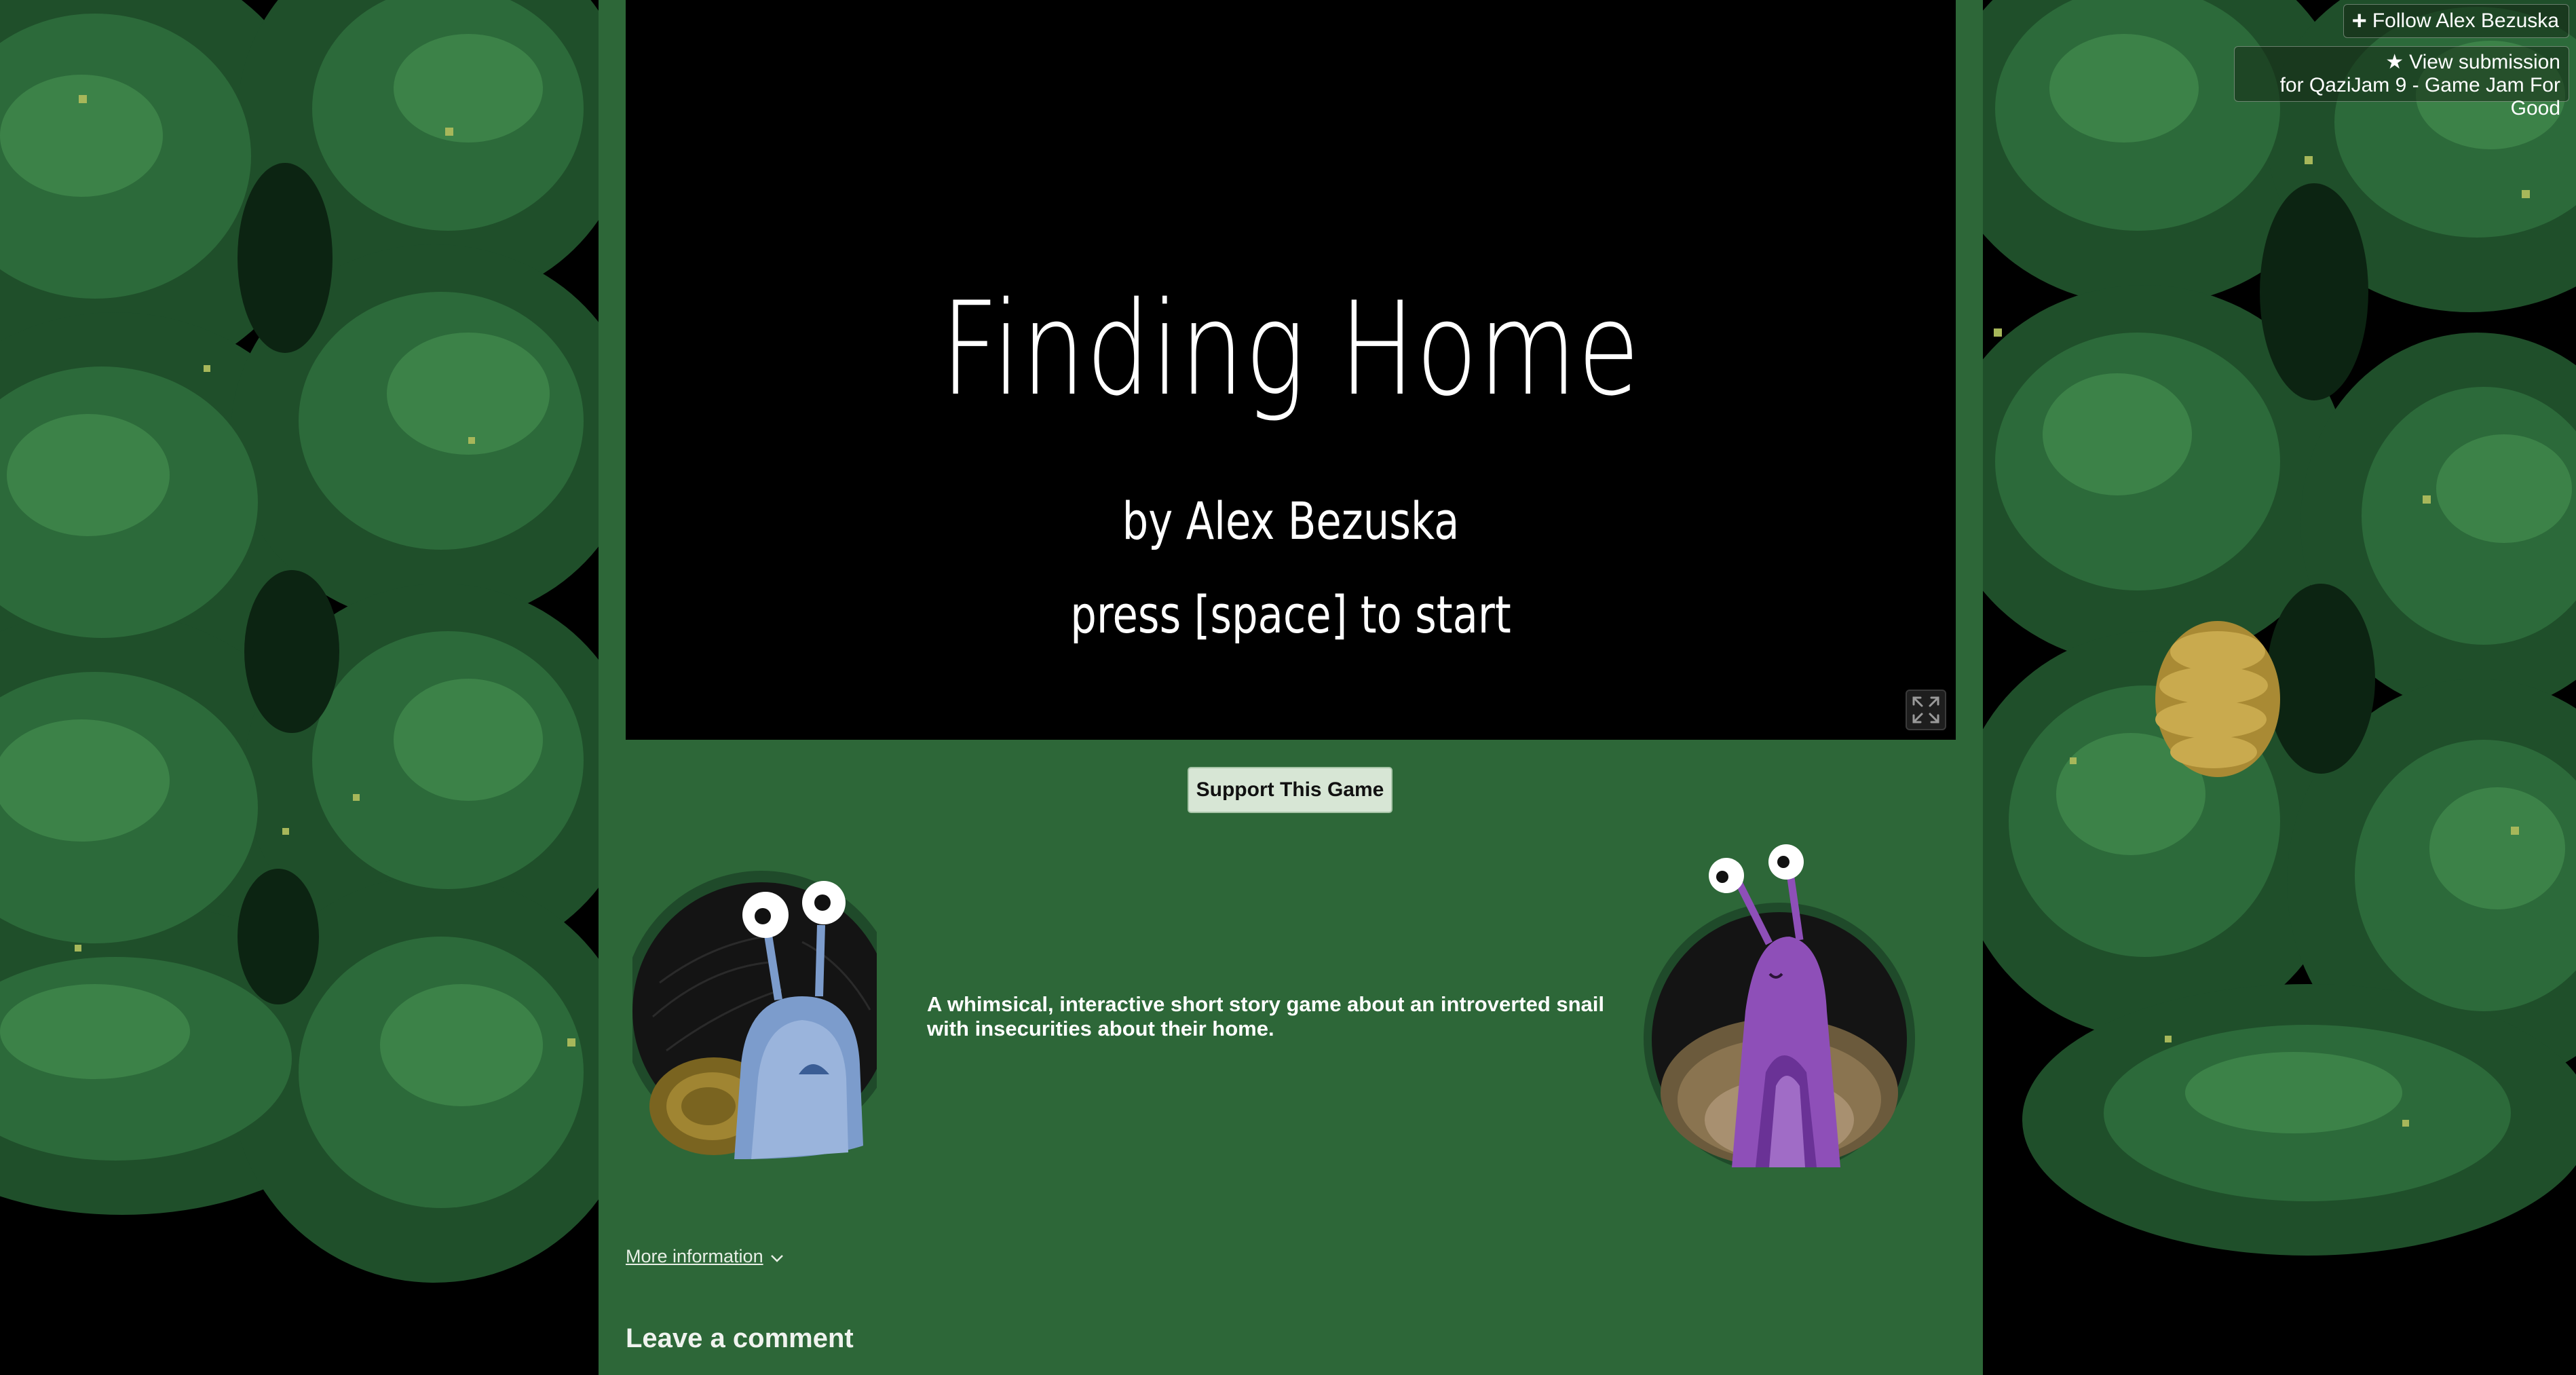 This screenshot has height=1375, width=2576. Describe the element at coordinates (754, 1015) in the screenshot. I see `blue-snail-image` at that location.